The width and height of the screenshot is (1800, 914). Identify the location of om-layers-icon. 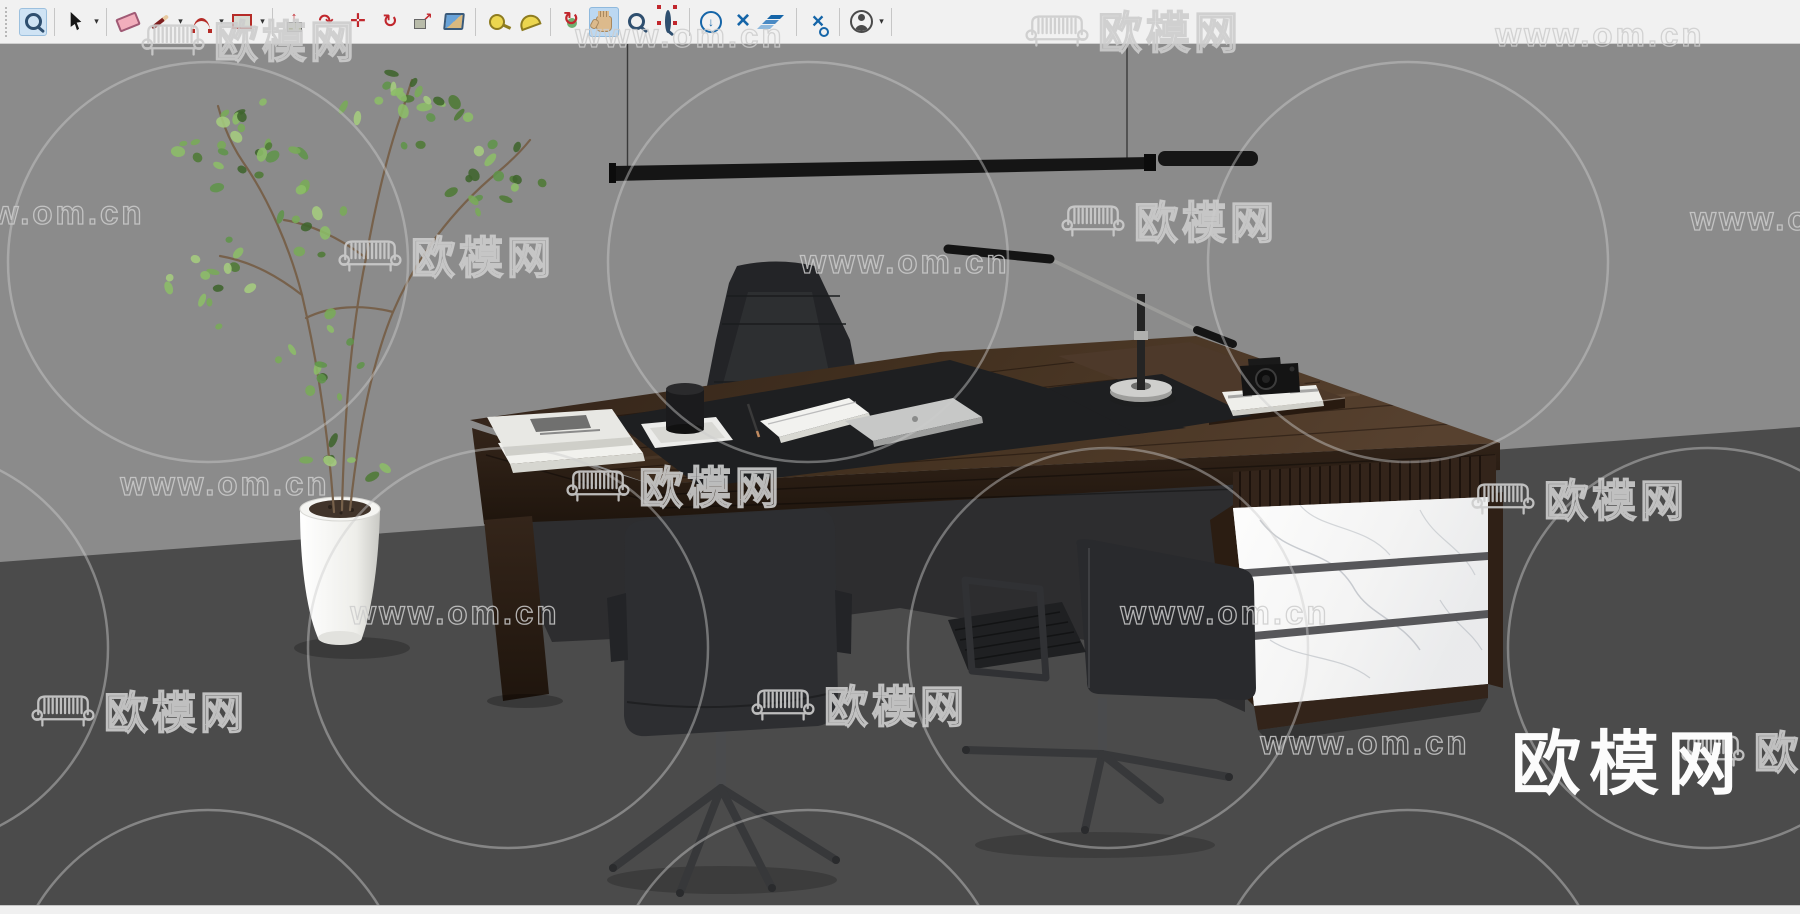
(775, 16).